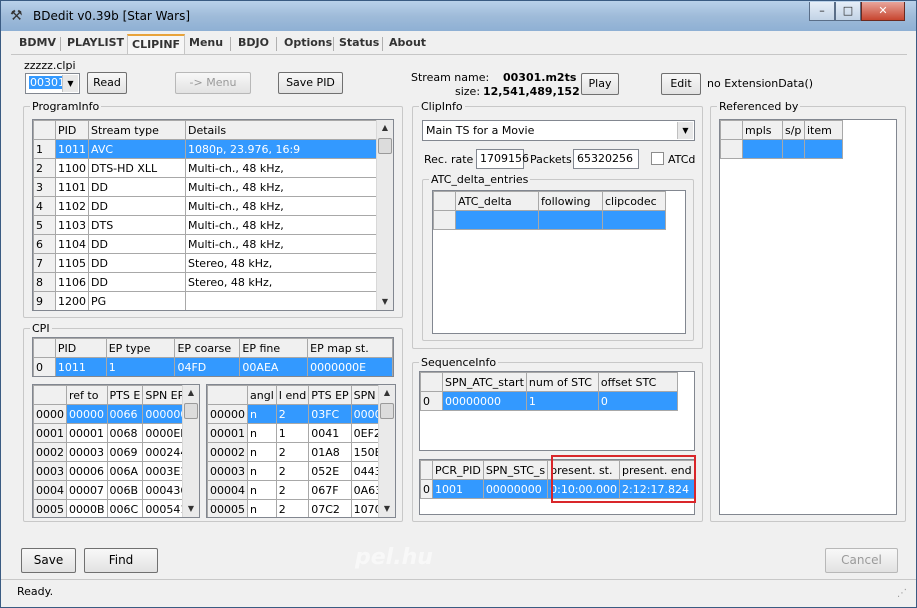 The image size is (917, 608). I want to click on find-button: Find, so click(121, 560).